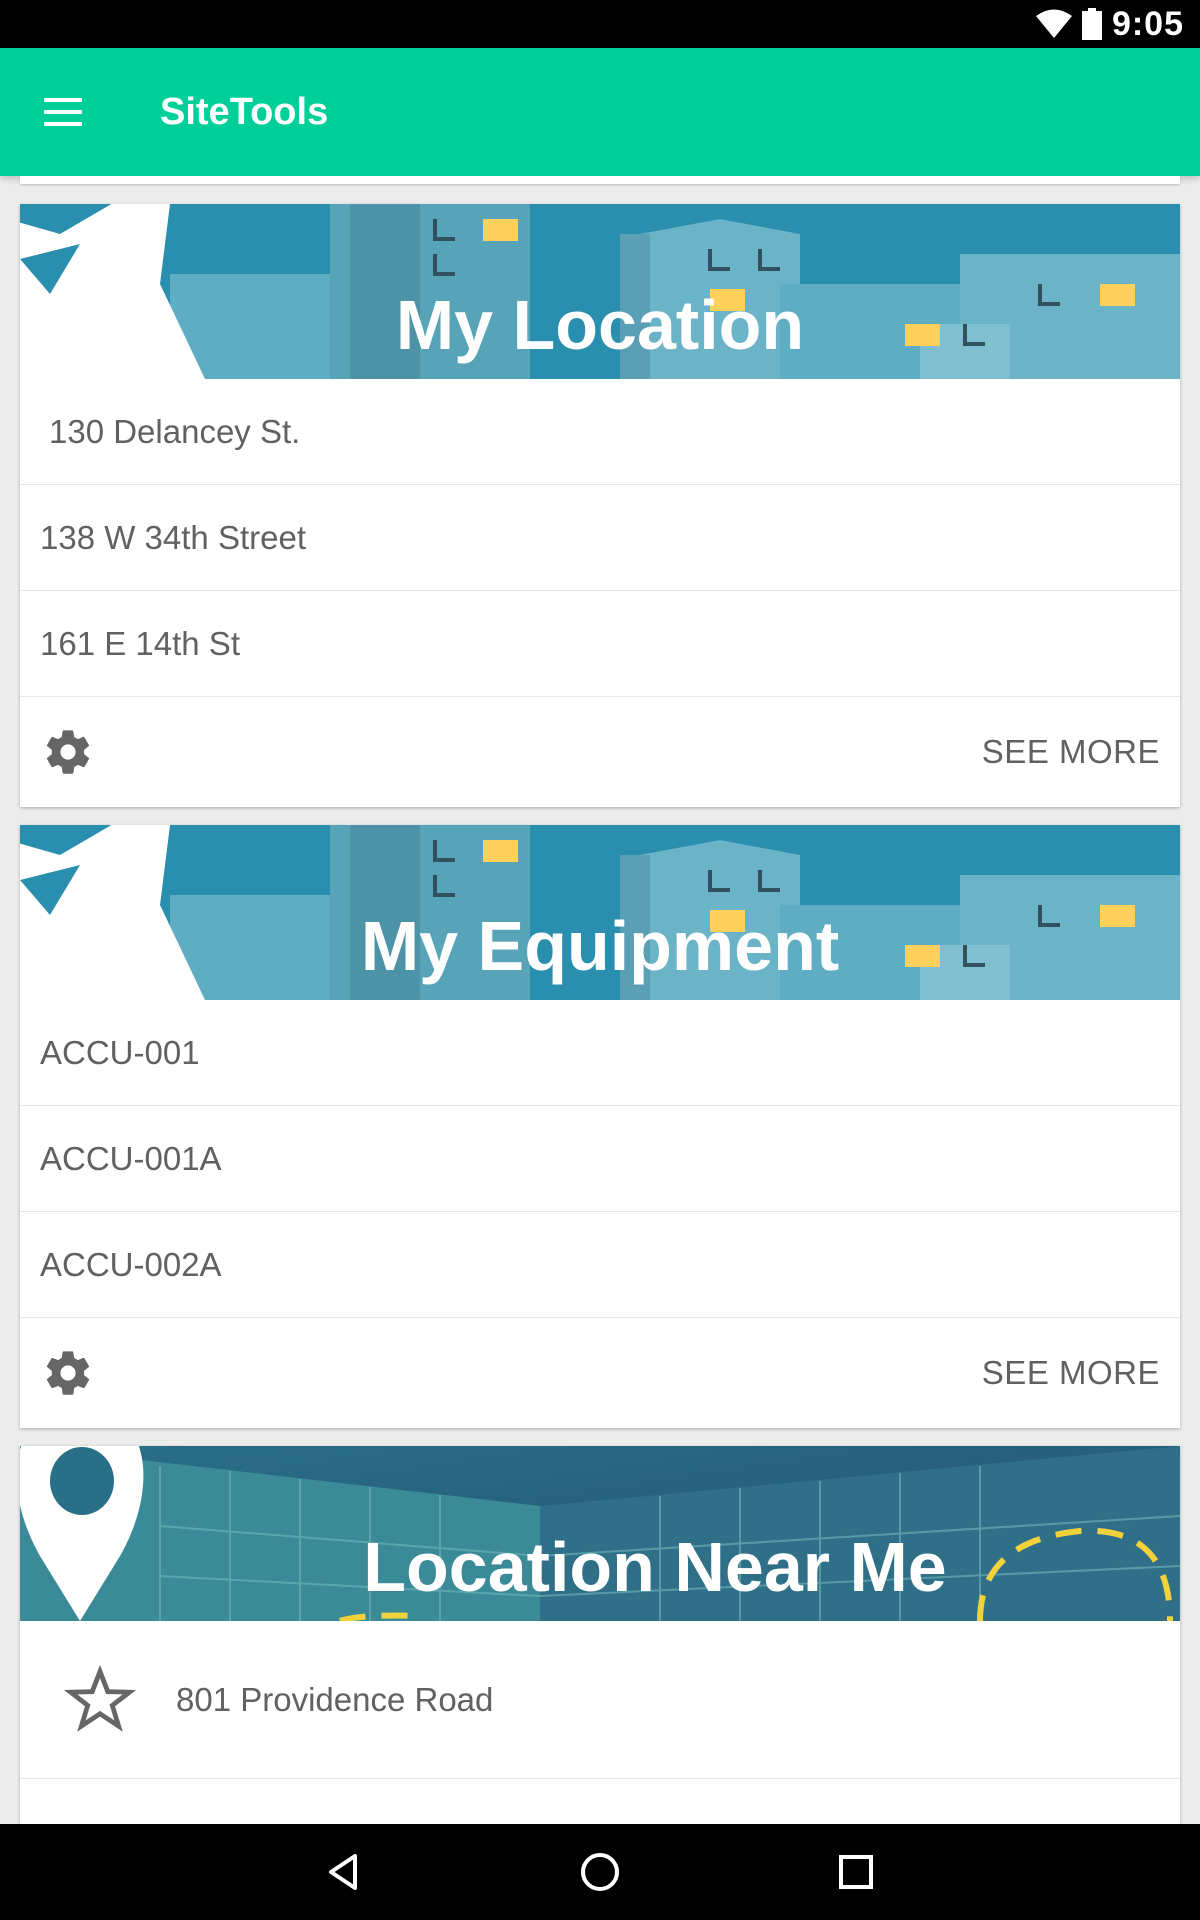  I want to click on status-icons: 9:05, so click(1109, 24).